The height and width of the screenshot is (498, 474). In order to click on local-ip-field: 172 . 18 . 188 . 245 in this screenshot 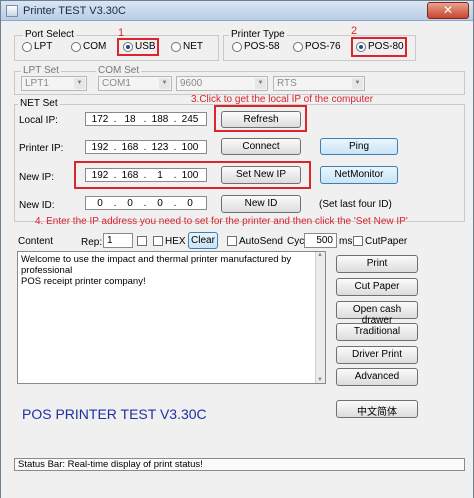, I will do `click(146, 119)`.